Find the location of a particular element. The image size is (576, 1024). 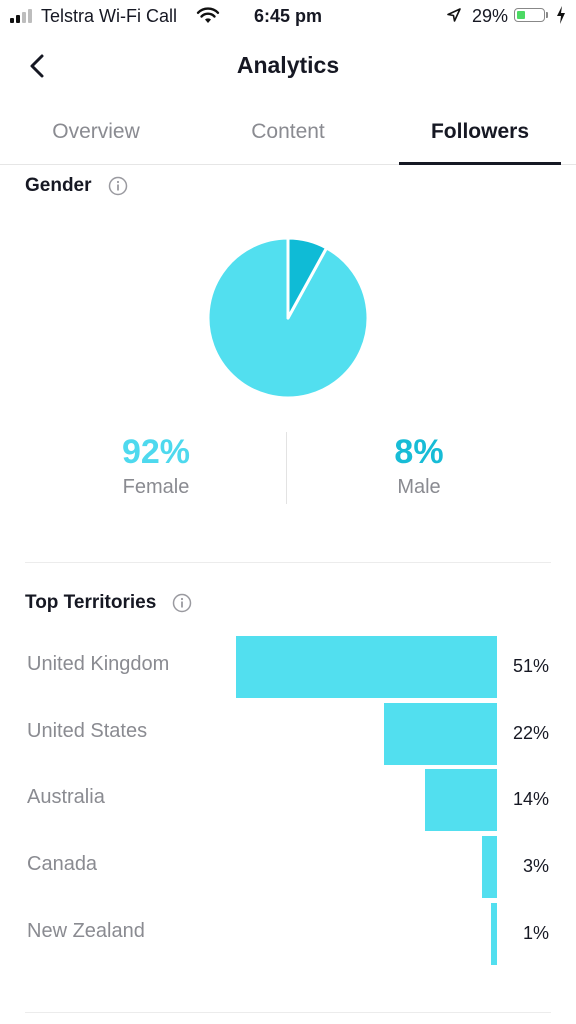

territory-label: United Kingdom is located at coordinates (98, 664).